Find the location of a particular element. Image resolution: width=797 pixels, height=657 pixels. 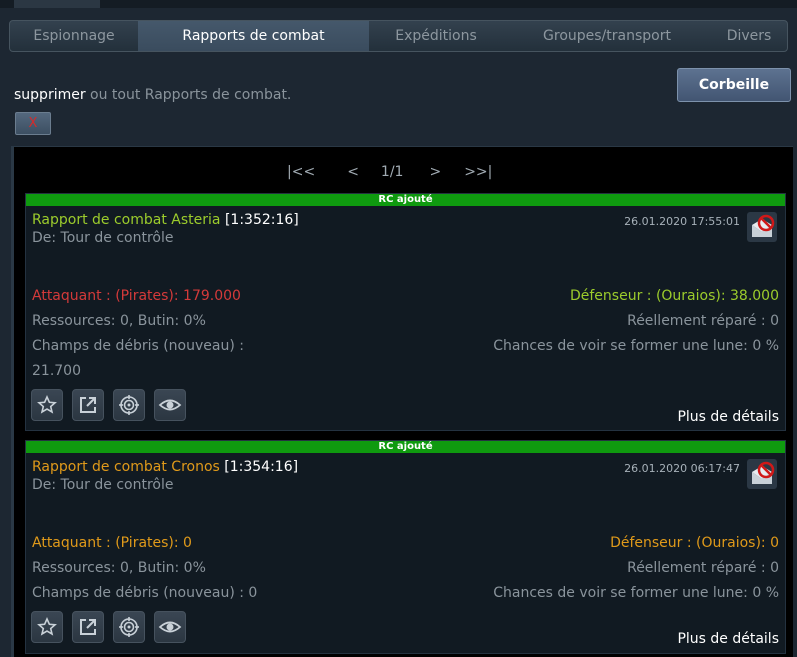

attacker-info: Attaquant : (Pirates): 179.000 is located at coordinates (136, 296).